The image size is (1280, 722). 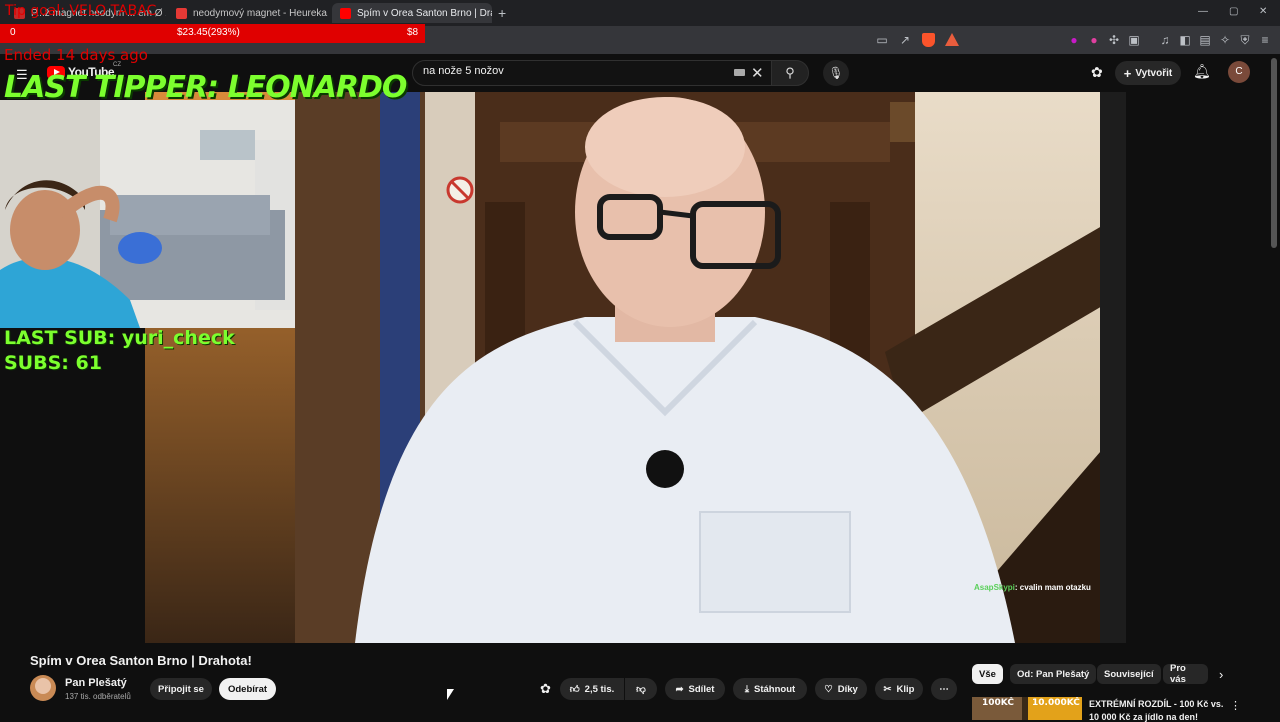 What do you see at coordinates (13, 32) in the screenshot?
I see `tip-goal-current: 0` at bounding box center [13, 32].